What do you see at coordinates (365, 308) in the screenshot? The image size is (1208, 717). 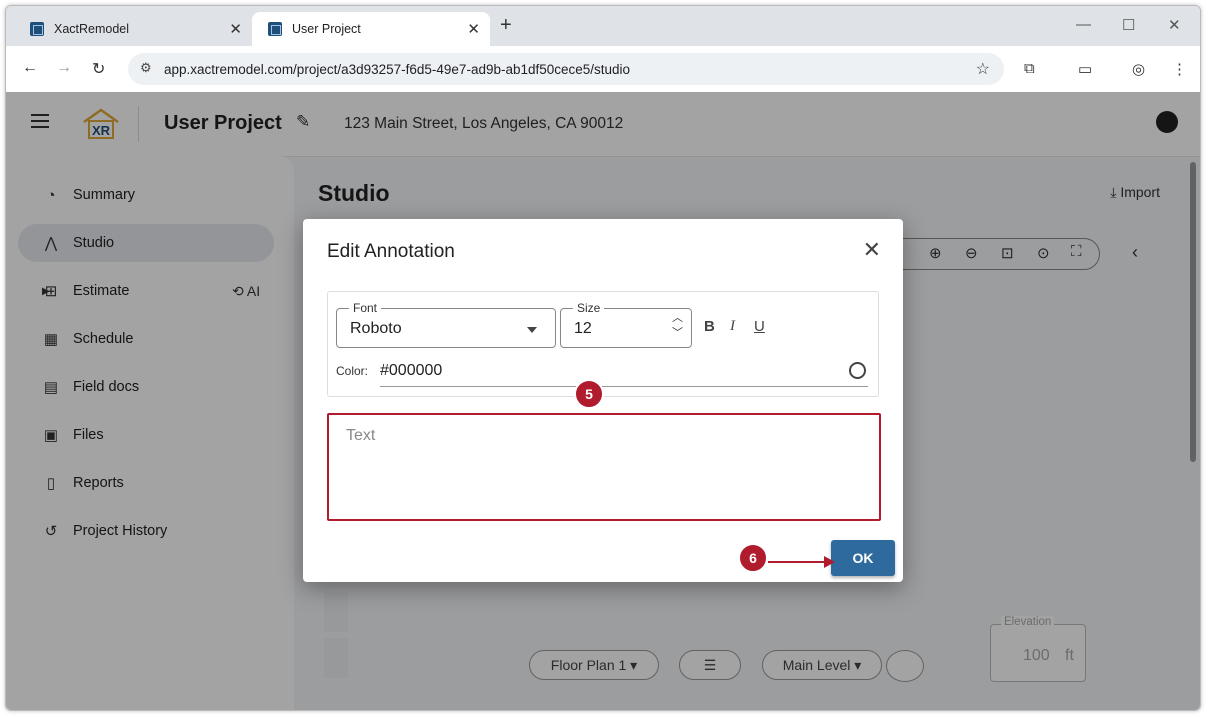 I see `font-label: Font` at bounding box center [365, 308].